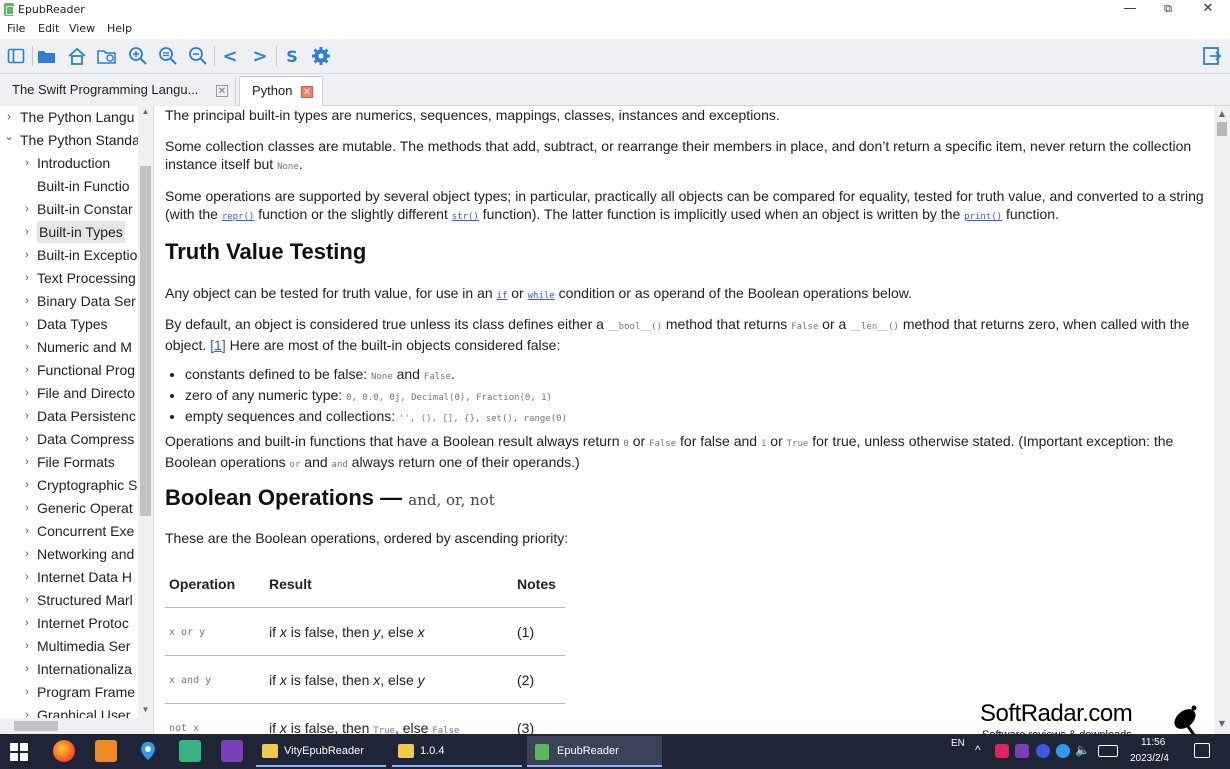 This screenshot has width=1230, height=769. Describe the element at coordinates (9, 138) in the screenshot. I see `chevron-down-icon: ⌄` at that location.